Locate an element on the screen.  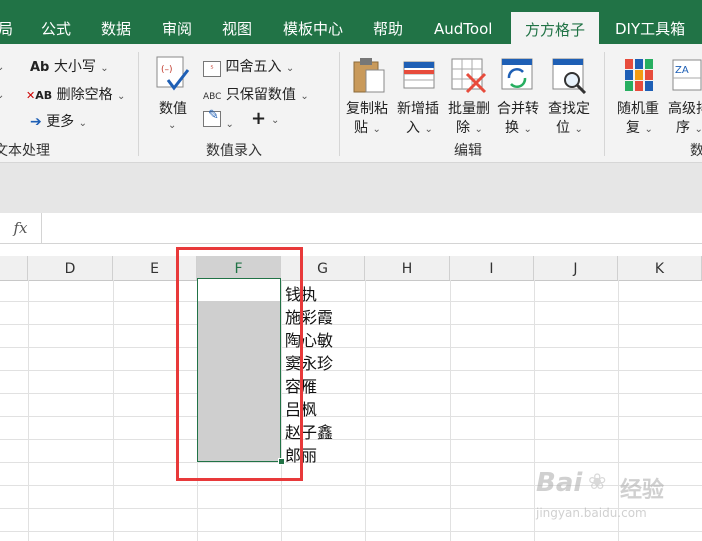
copy-paste-icon is located at coordinates (370, 75).